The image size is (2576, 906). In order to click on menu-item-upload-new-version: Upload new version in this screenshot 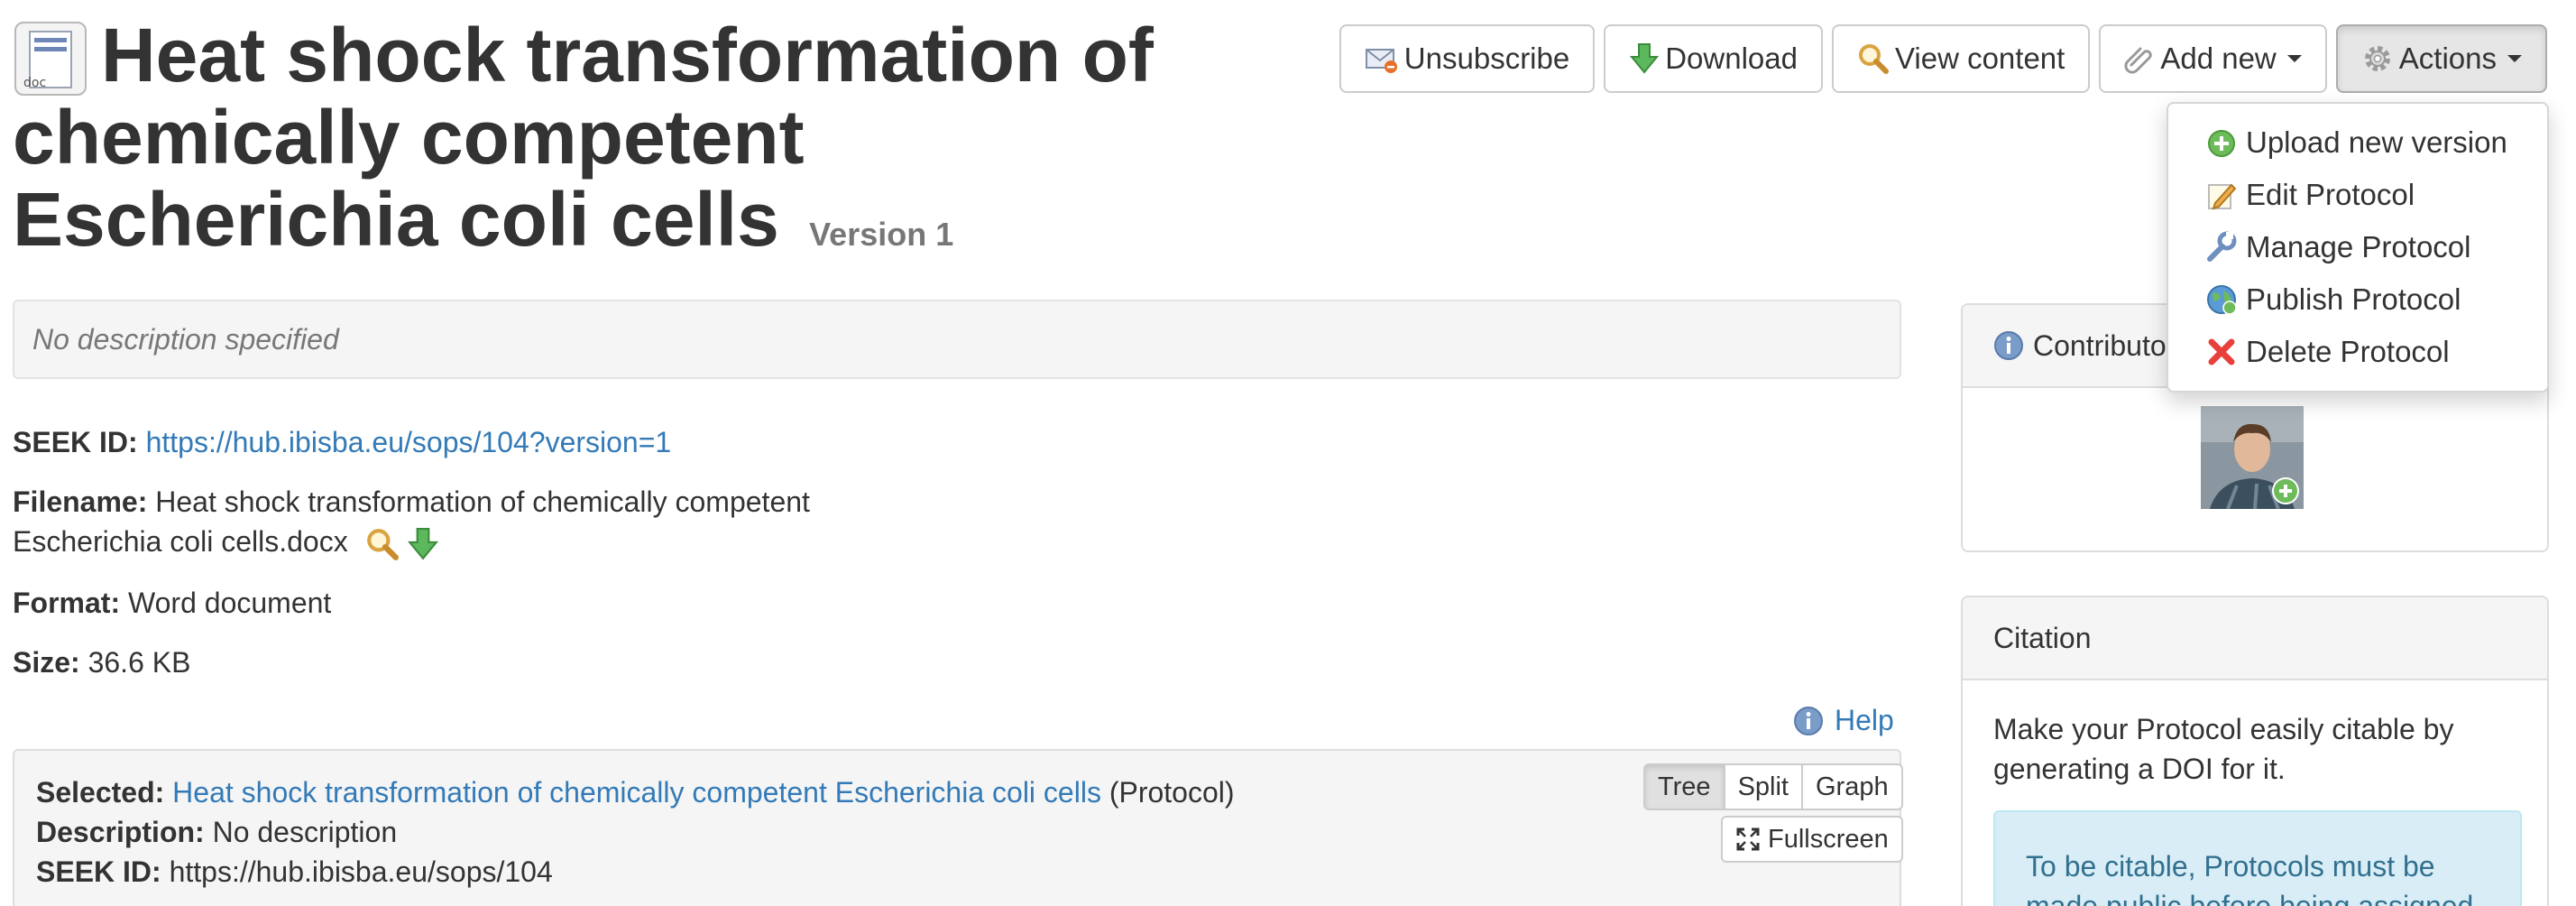, I will do `click(2357, 142)`.